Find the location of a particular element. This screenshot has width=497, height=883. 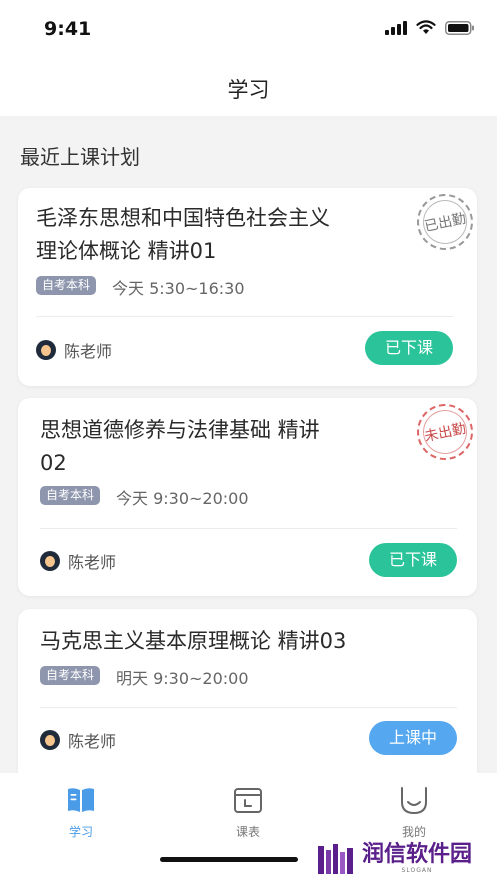

tab-schedule: 课表 is located at coordinates (248, 812).